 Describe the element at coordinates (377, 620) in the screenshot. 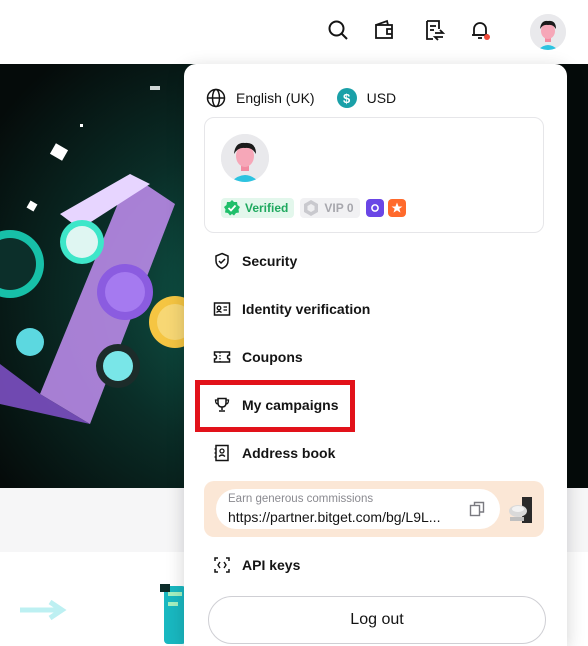

I see `logout-button: Log out` at that location.